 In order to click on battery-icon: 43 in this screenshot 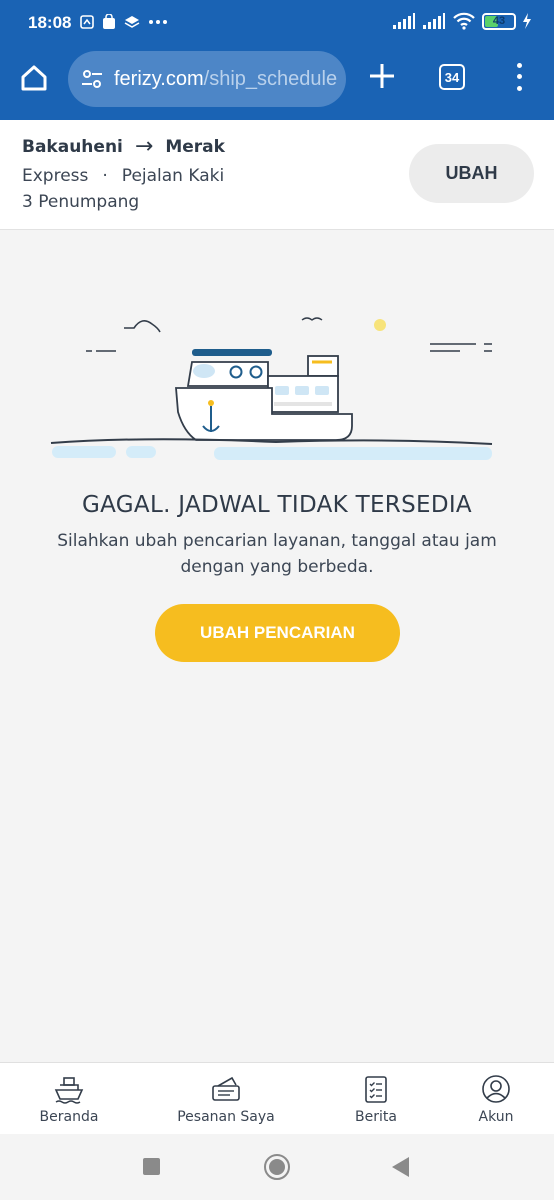, I will do `click(499, 21)`.